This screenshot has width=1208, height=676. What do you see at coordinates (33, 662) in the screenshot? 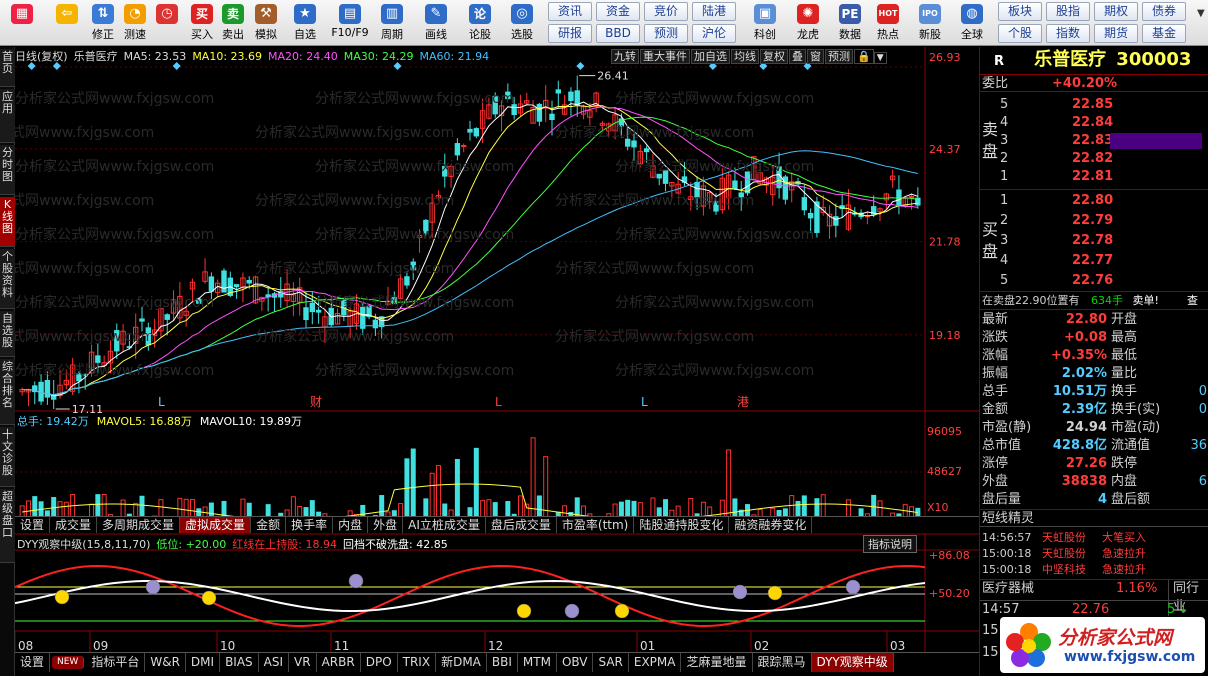
I see `indicator-tab: 设置` at bounding box center [33, 662].